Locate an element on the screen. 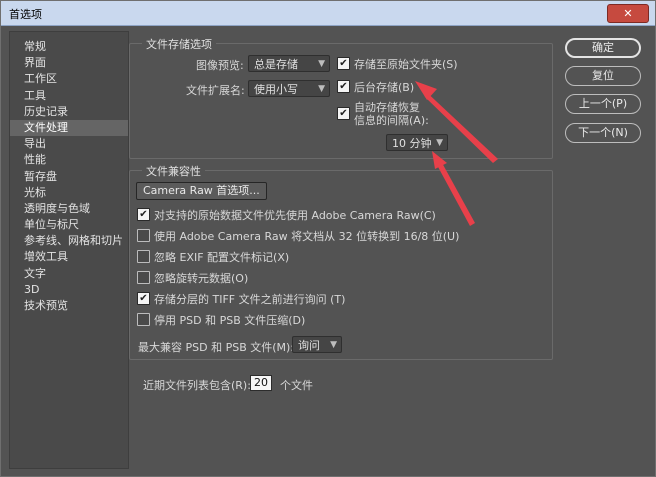 This screenshot has height=477, width=656. auto-save-label-line2: 信息的间隔(A): is located at coordinates (391, 120).